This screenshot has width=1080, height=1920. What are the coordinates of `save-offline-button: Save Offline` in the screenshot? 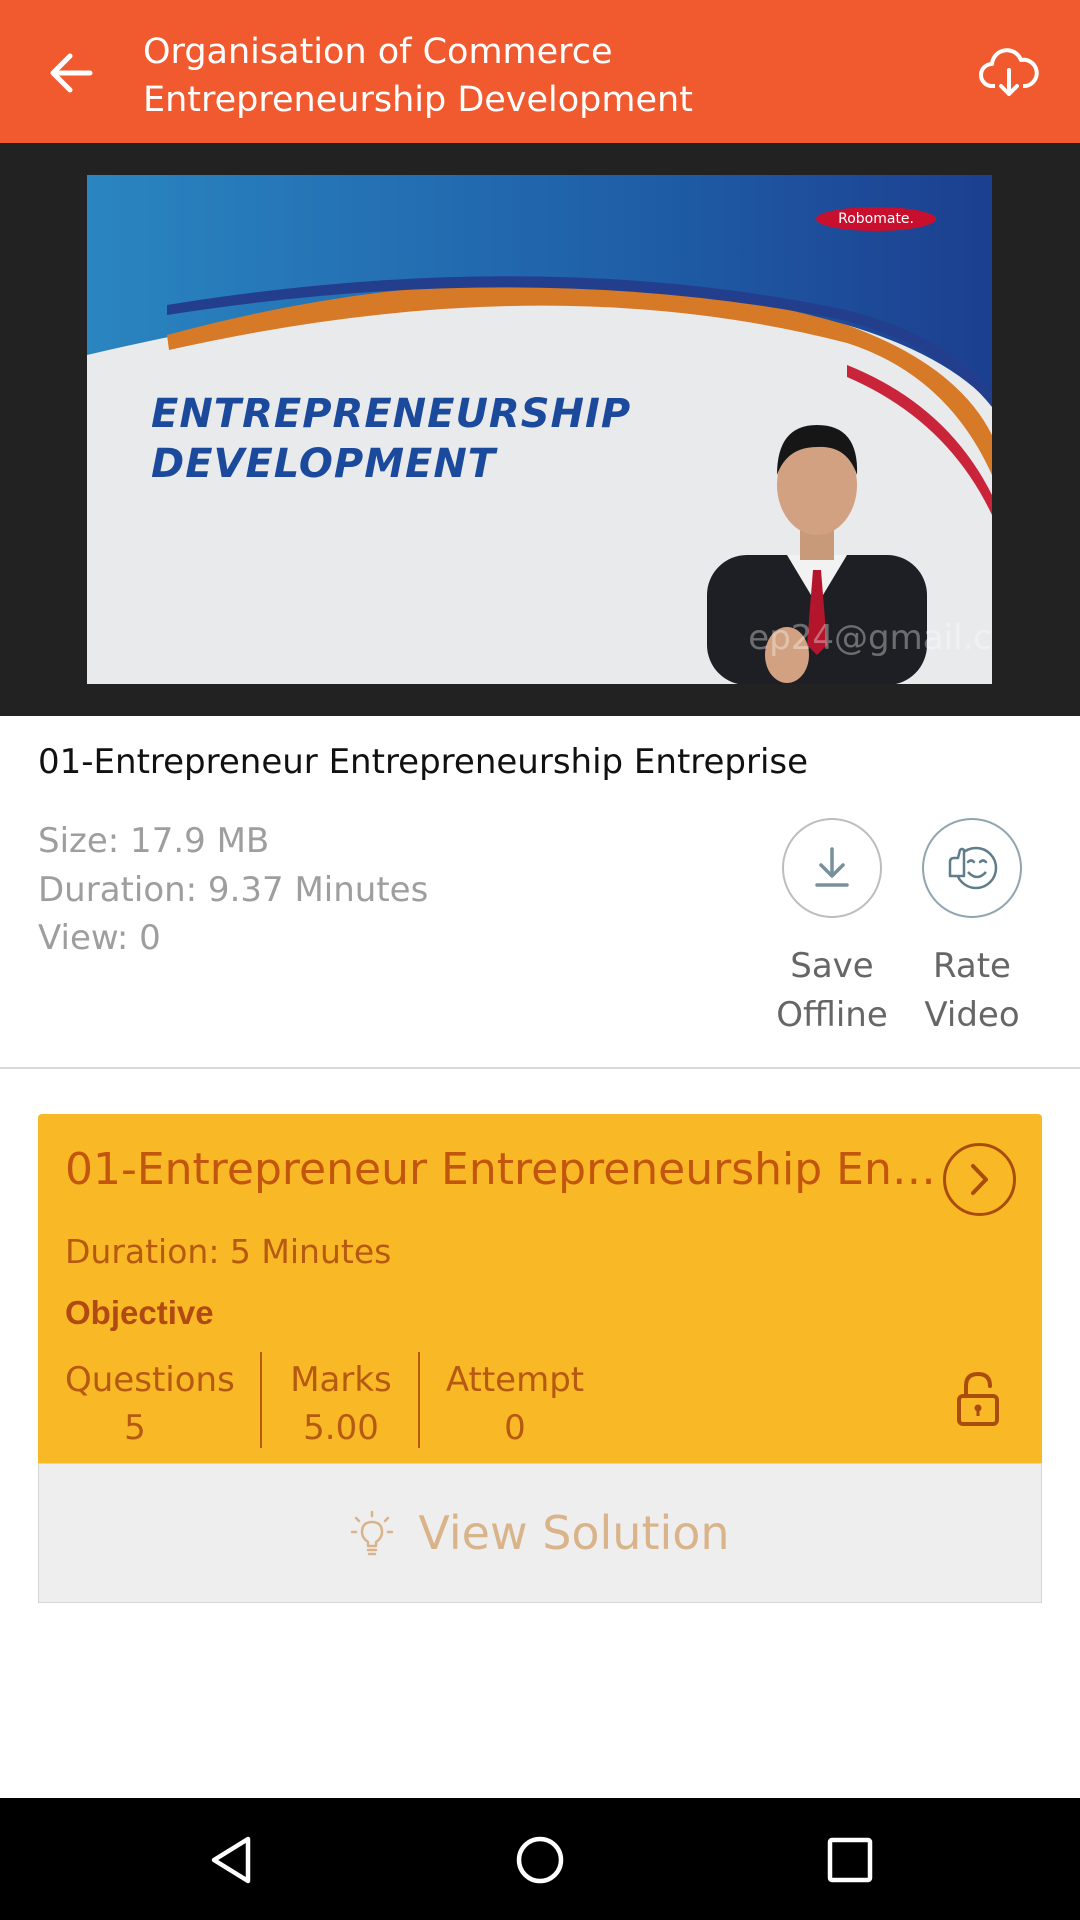 It's located at (832, 929).